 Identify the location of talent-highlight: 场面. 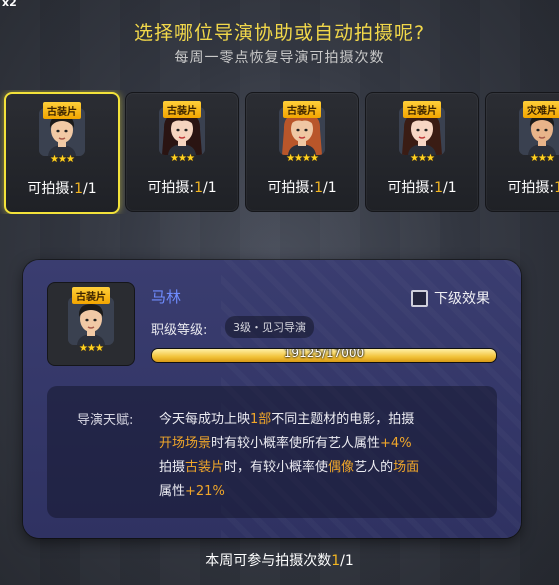
(406, 467).